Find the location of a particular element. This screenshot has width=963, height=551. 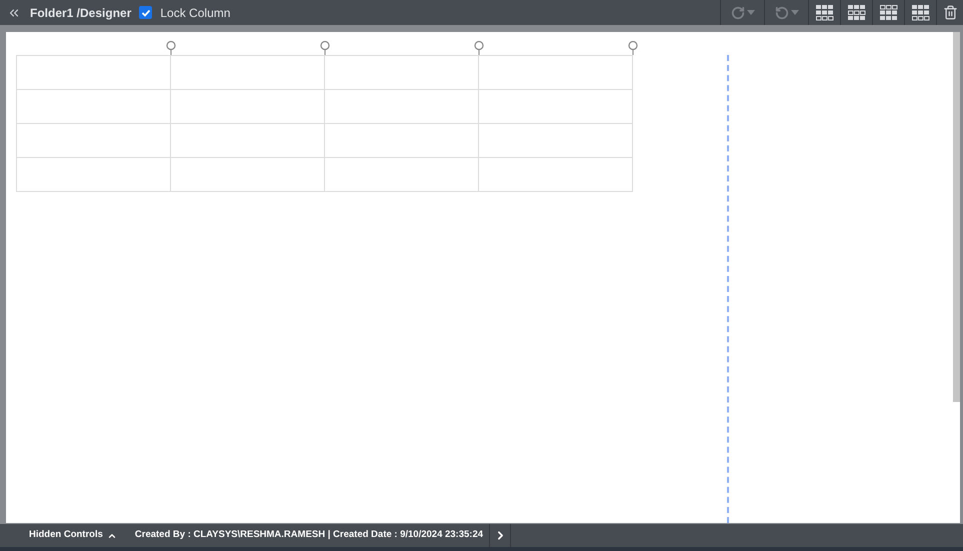

trash-icon is located at coordinates (950, 12).